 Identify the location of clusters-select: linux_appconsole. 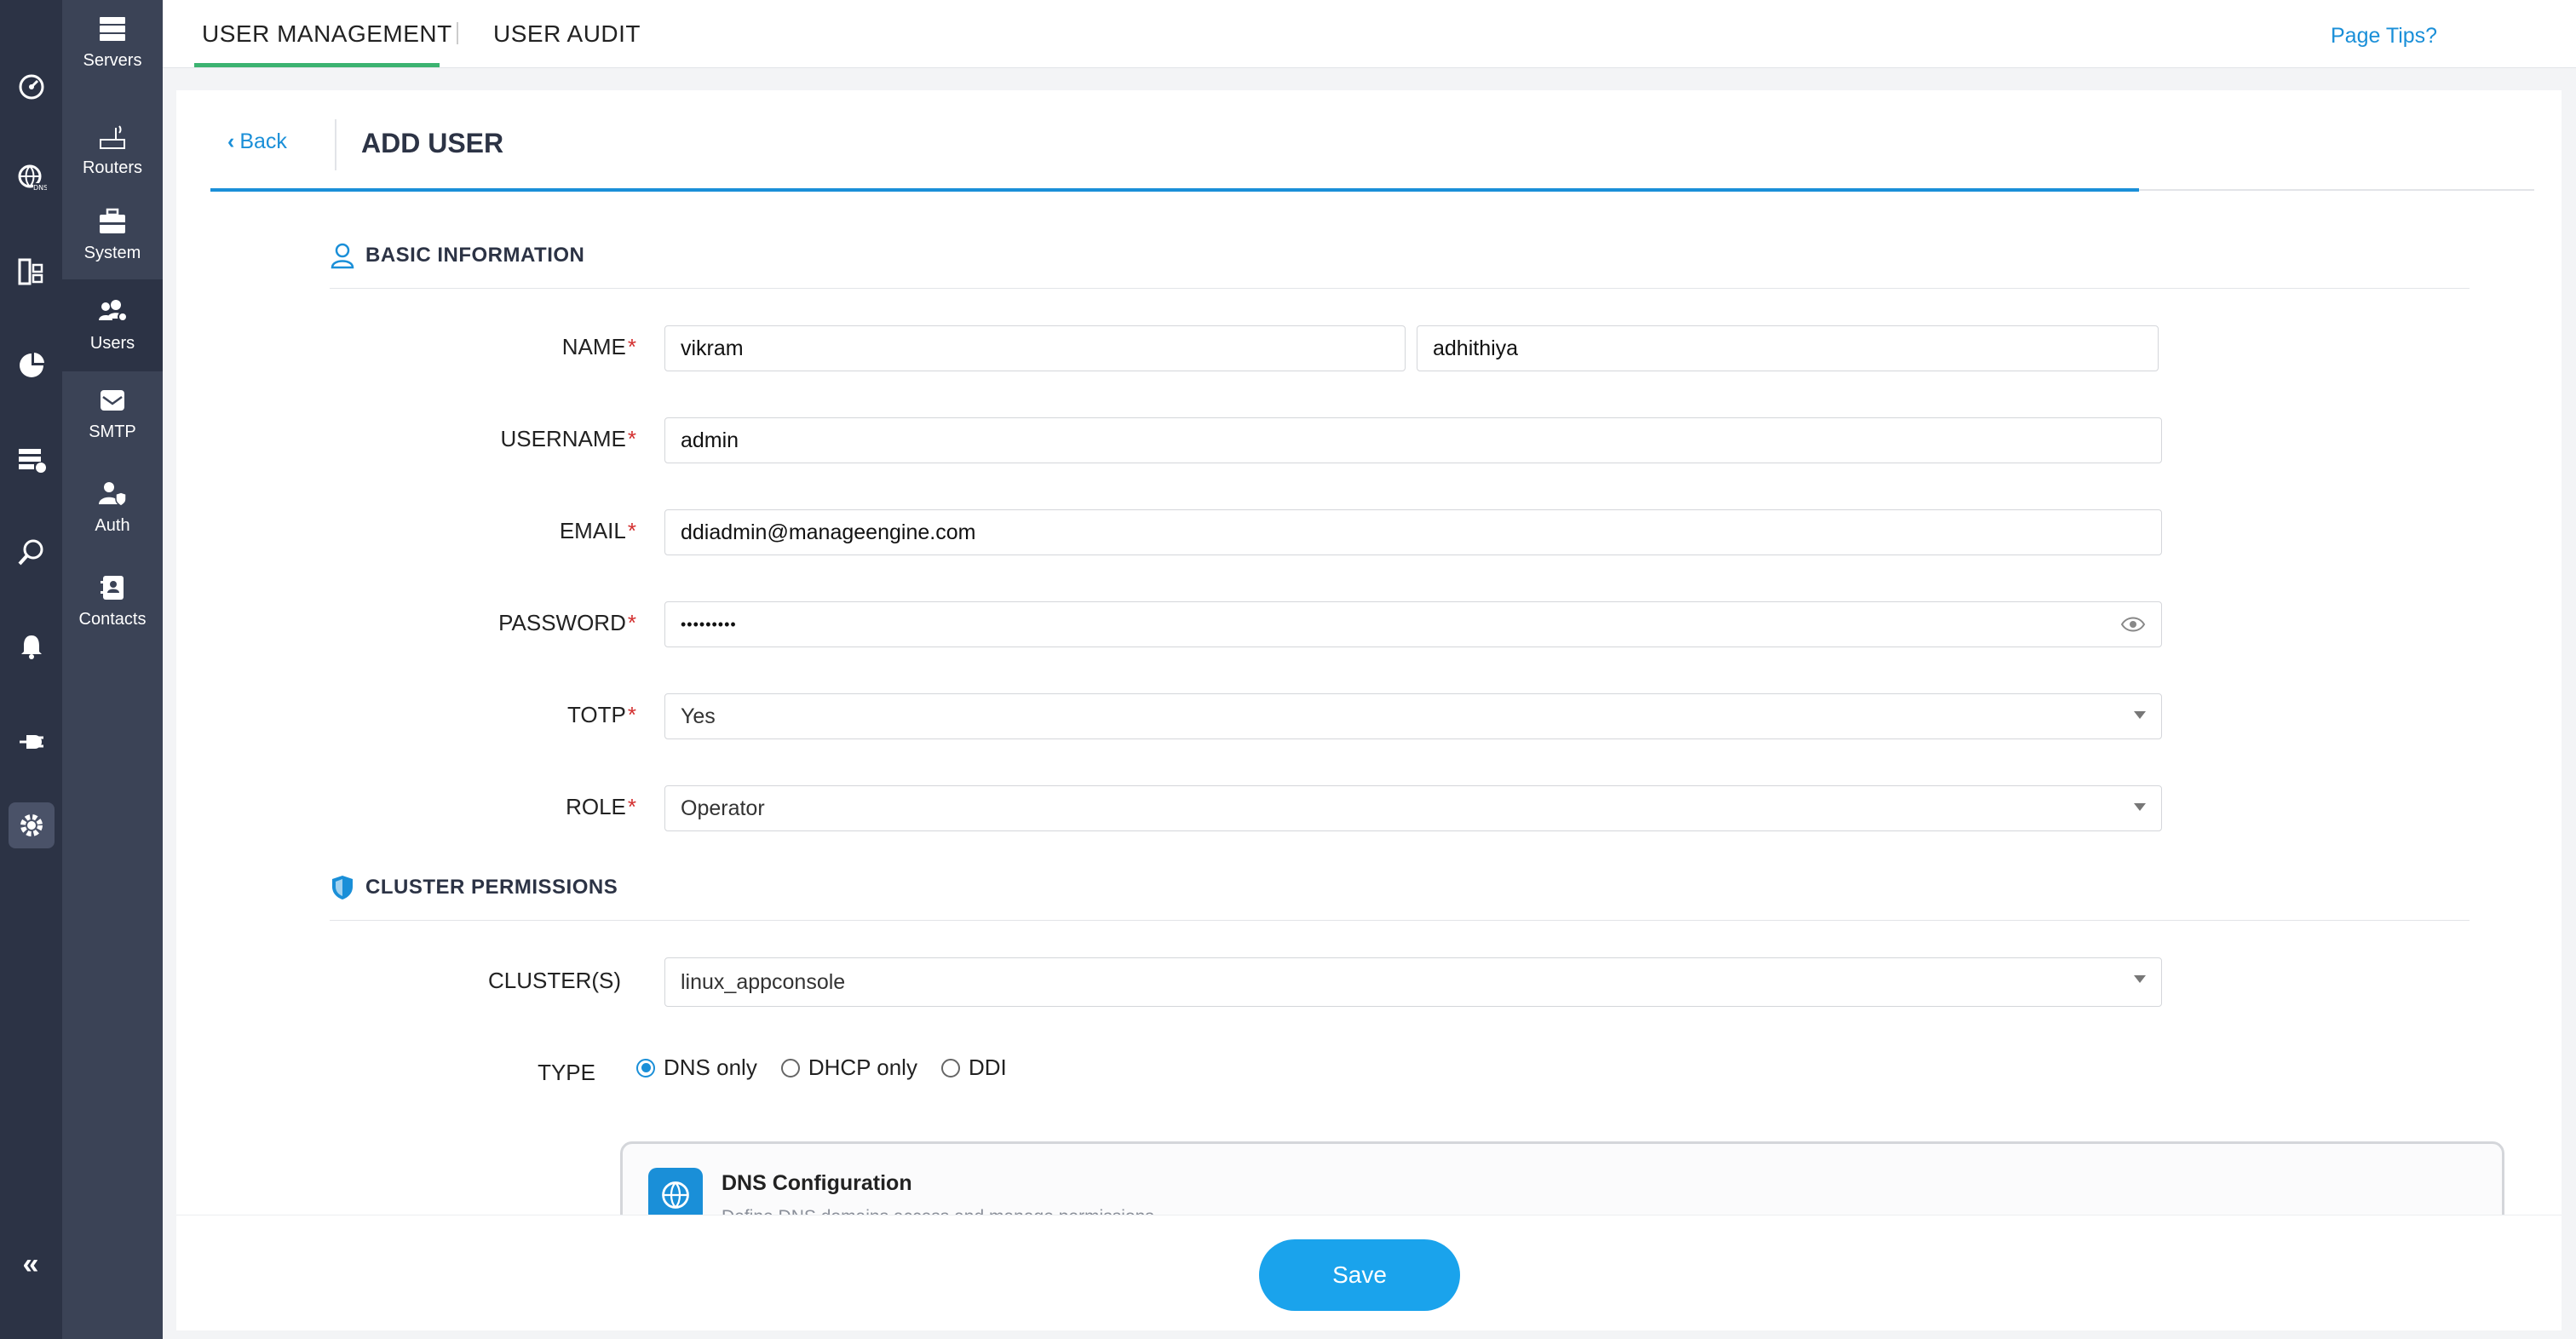
(1413, 982).